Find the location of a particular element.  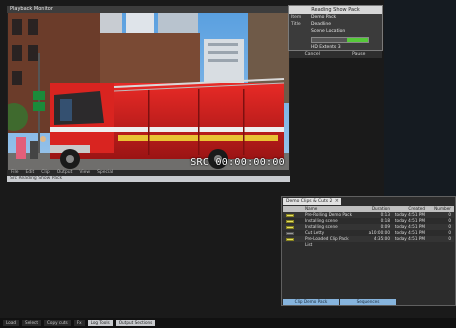

pack-row-file: HD Extents 3 is located at coordinates (335, 47).